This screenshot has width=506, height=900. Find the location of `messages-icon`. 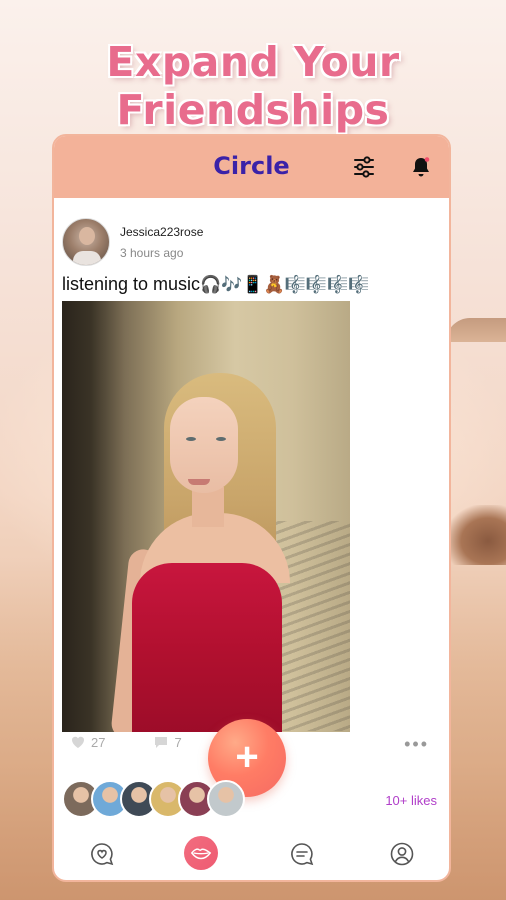

messages-icon is located at coordinates (302, 854).